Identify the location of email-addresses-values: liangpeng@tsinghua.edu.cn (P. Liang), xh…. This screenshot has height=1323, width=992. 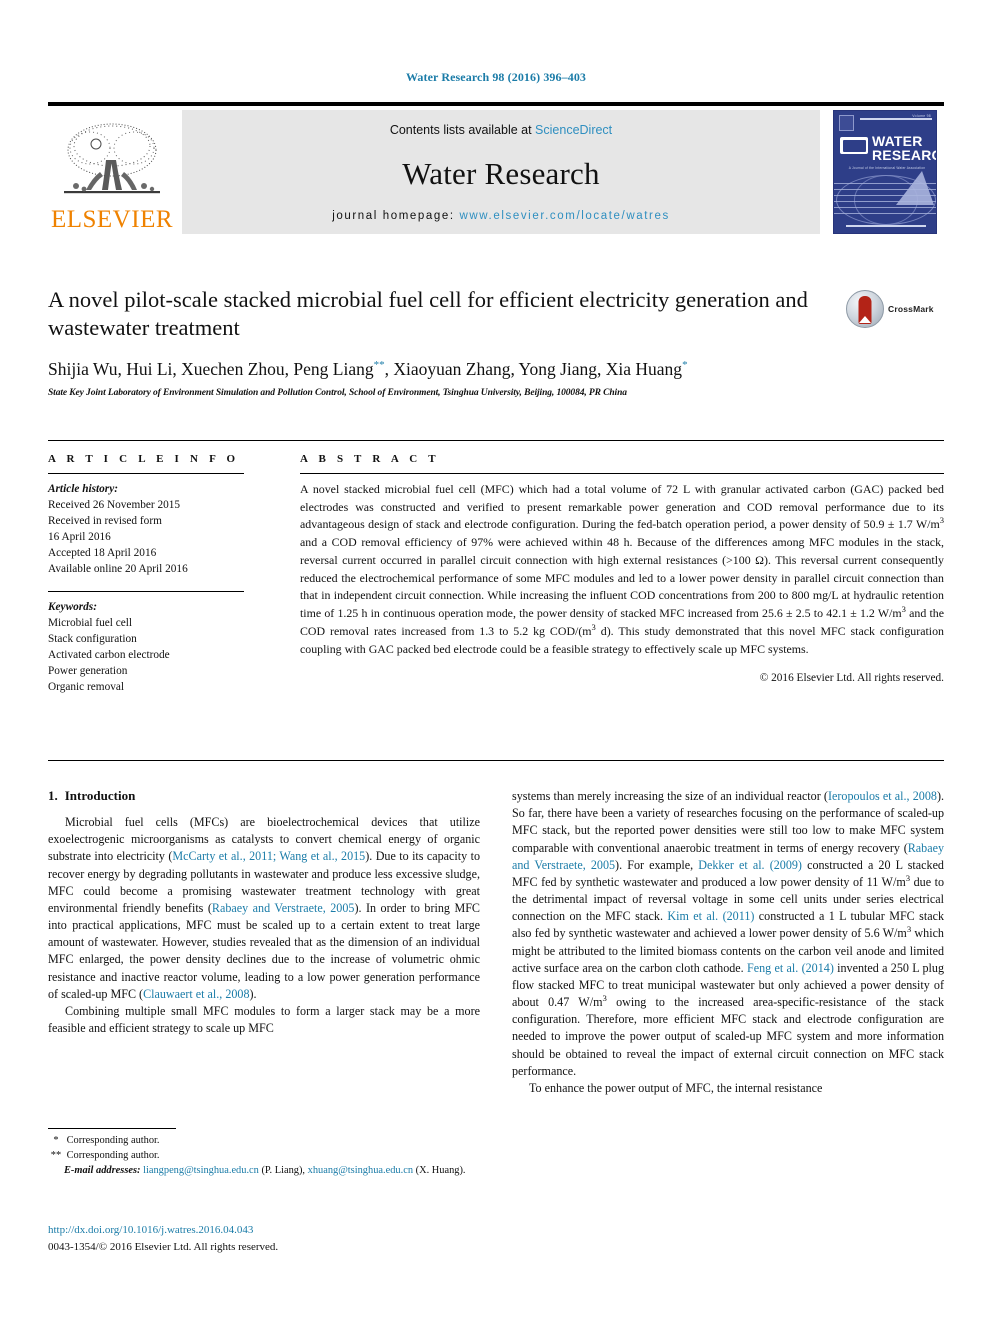
(302, 1170).